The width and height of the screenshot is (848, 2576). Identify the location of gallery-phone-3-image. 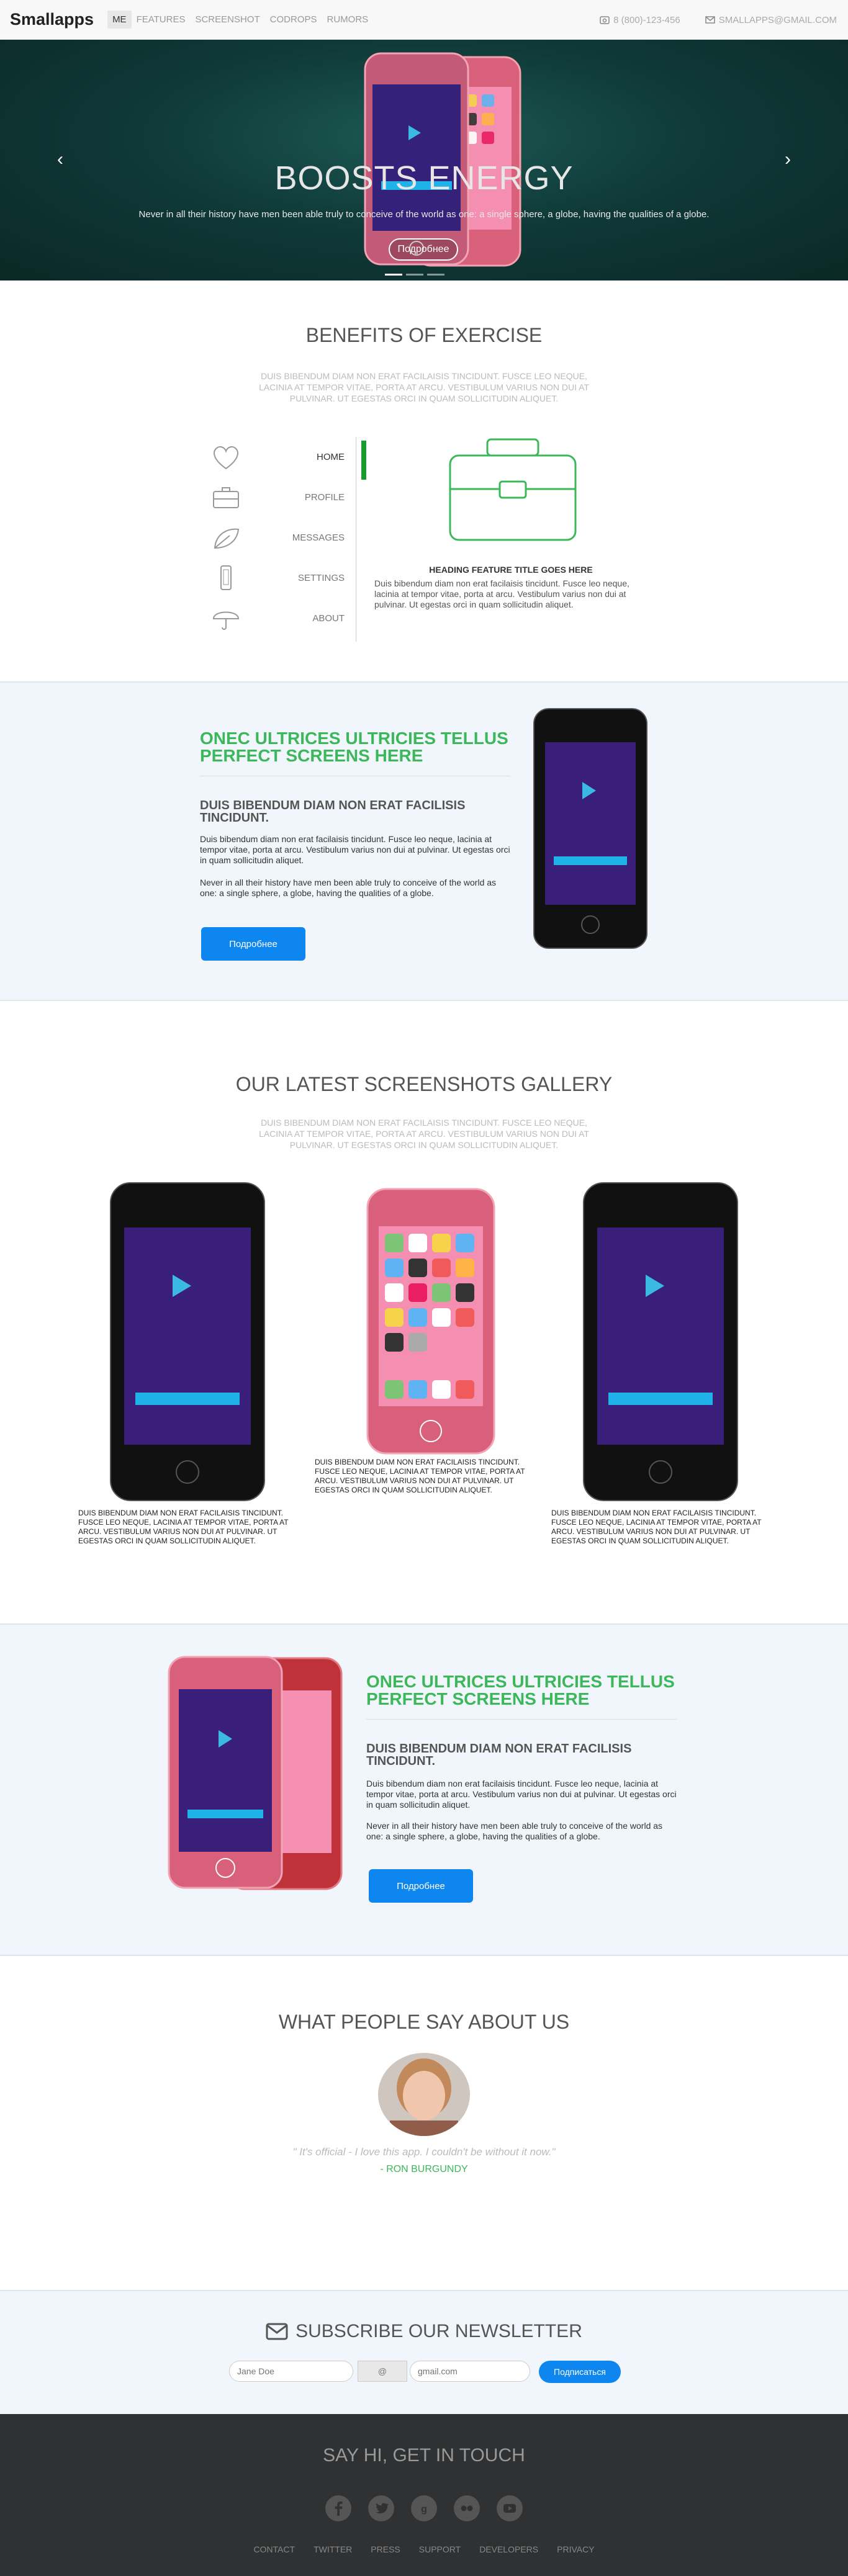
(660, 1342).